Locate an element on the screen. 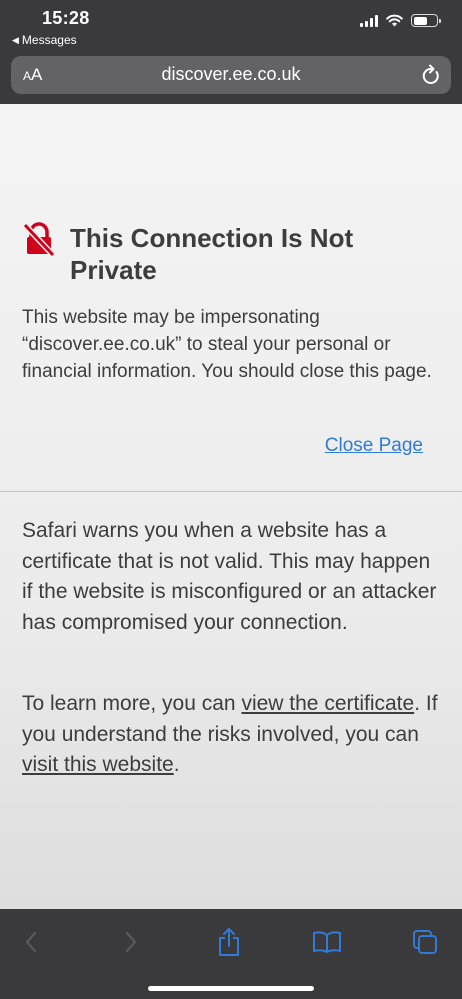 This screenshot has height=999, width=462. share-button is located at coordinates (229, 942).